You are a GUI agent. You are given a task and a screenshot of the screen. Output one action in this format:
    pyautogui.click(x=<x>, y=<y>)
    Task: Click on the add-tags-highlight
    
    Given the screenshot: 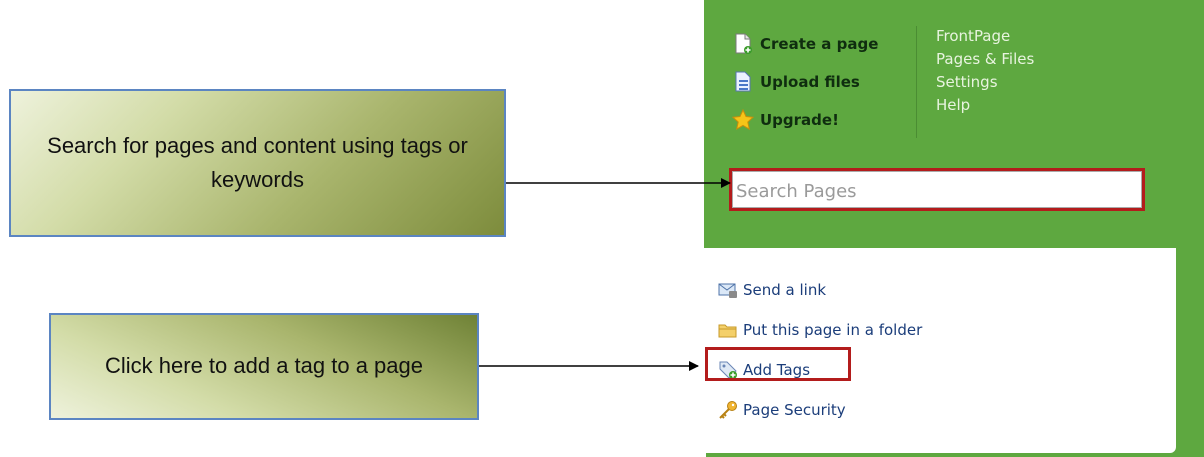 What is the action you would take?
    pyautogui.click(x=778, y=364)
    